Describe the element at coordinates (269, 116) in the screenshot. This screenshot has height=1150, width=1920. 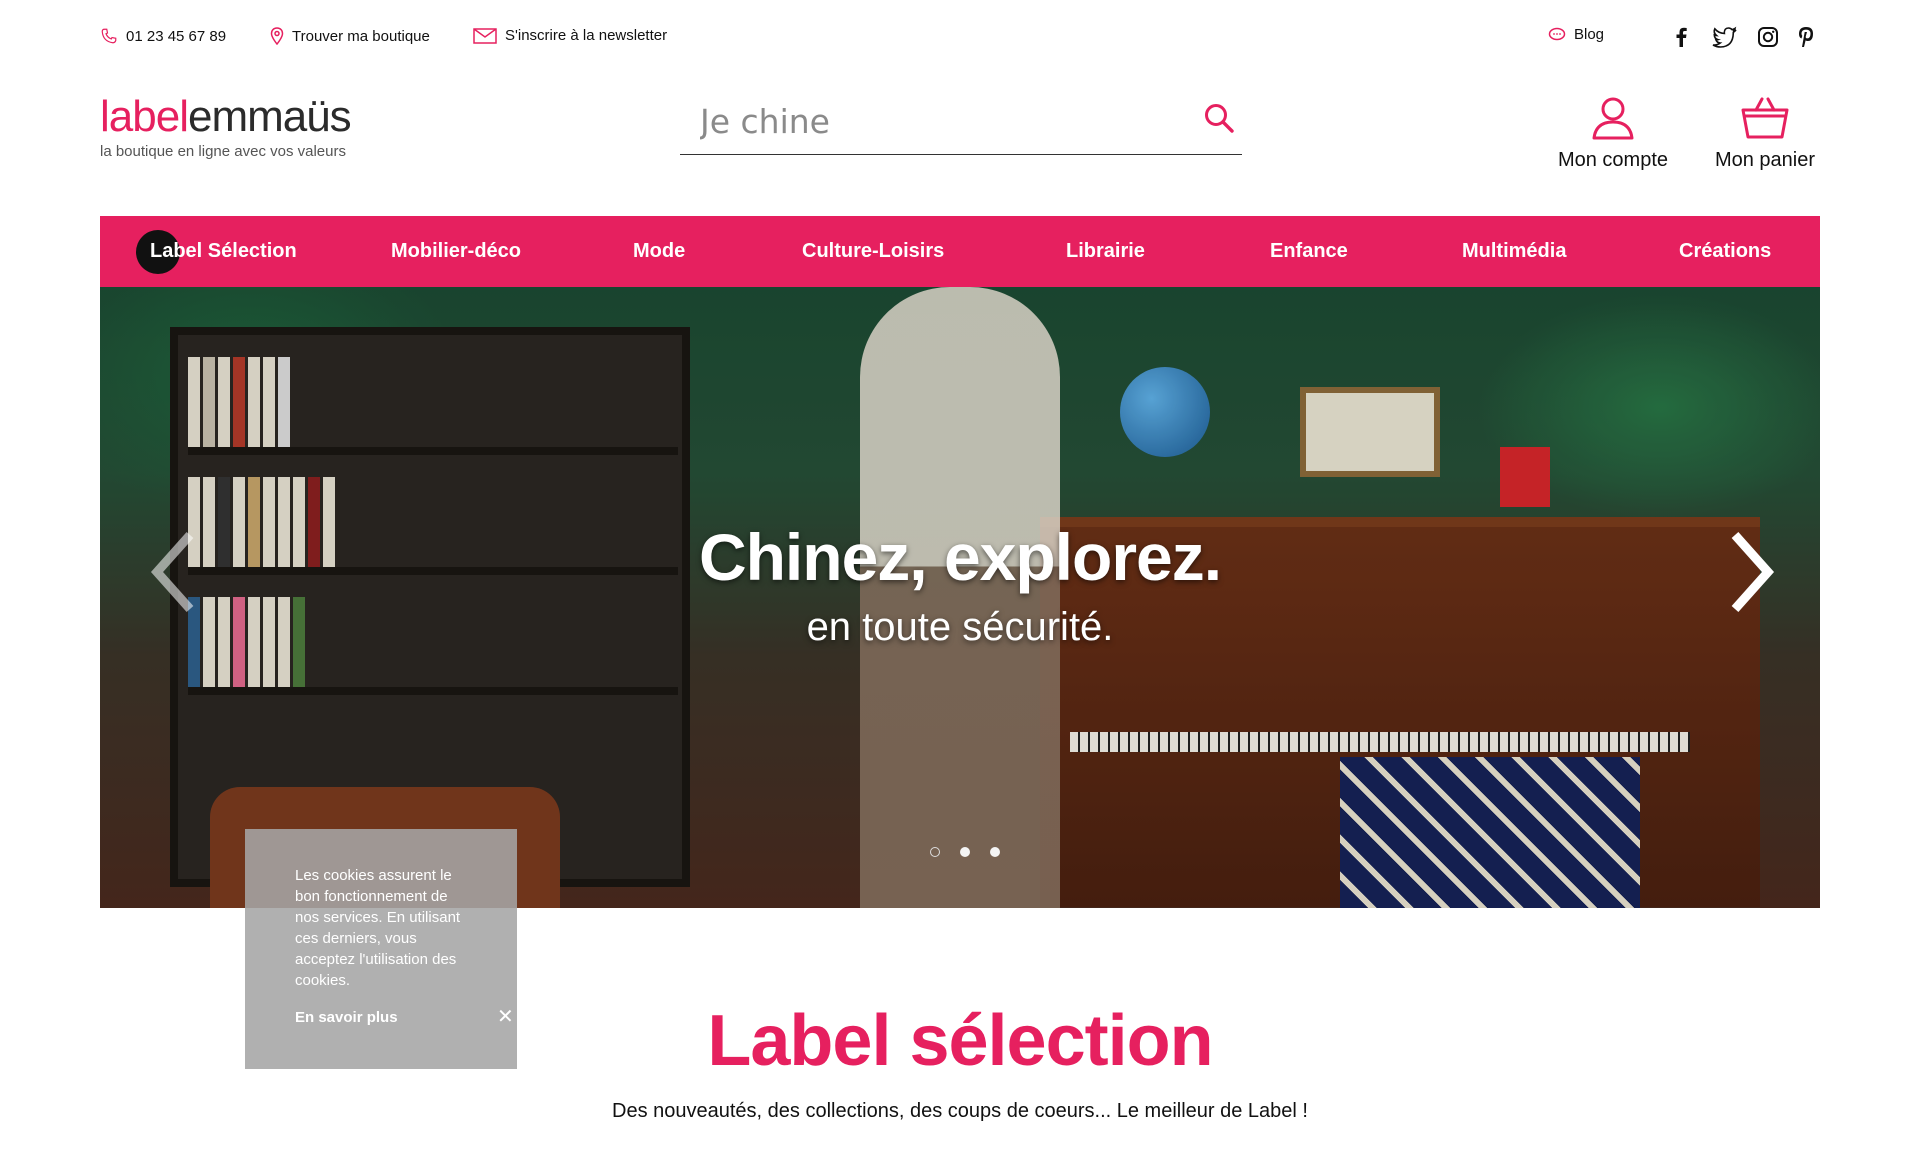
I see `logo-part-emmaus: emmaüs` at that location.